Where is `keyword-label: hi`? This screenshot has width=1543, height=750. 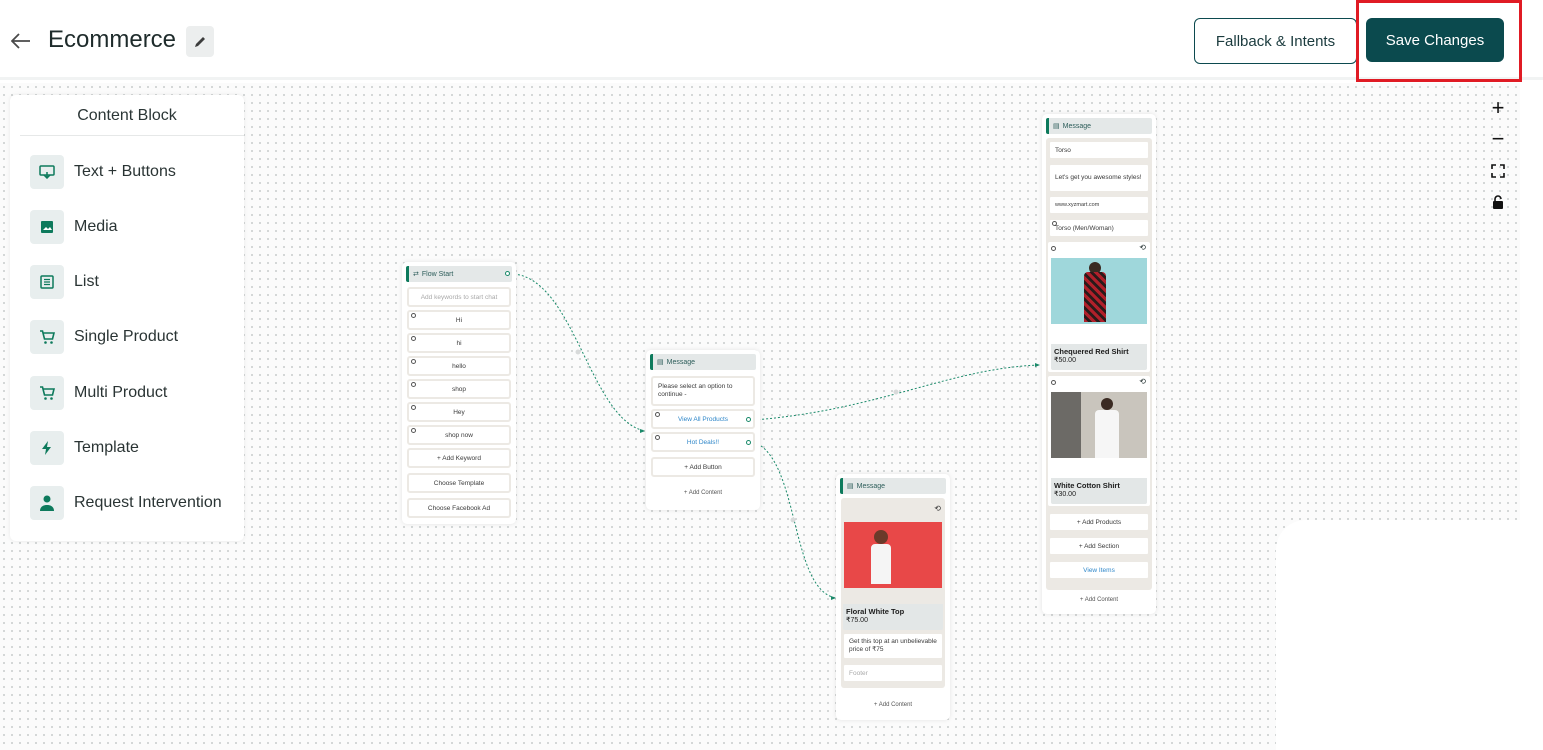 keyword-label: hi is located at coordinates (459, 343).